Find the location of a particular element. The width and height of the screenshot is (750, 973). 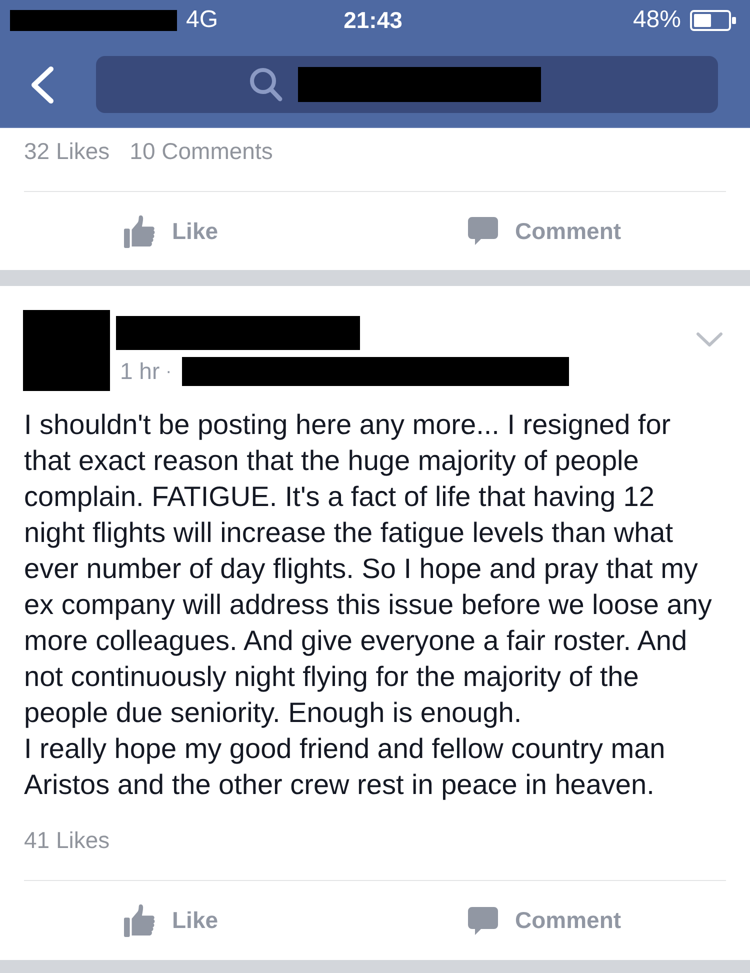

chevron-down-icon is located at coordinates (709, 340).